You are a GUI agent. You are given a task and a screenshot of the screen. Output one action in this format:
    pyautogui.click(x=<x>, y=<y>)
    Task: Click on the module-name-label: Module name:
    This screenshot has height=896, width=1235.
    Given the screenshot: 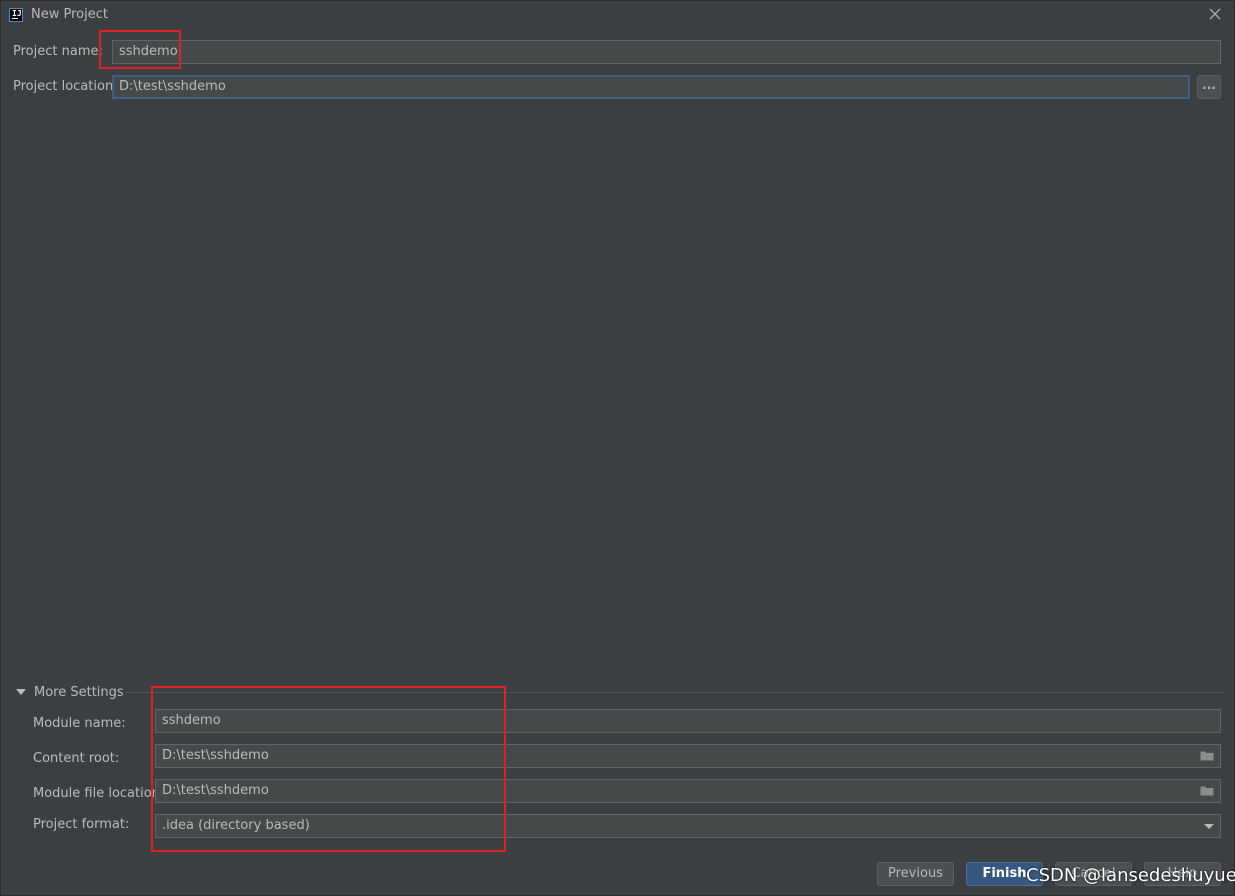 What is the action you would take?
    pyautogui.click(x=79, y=723)
    